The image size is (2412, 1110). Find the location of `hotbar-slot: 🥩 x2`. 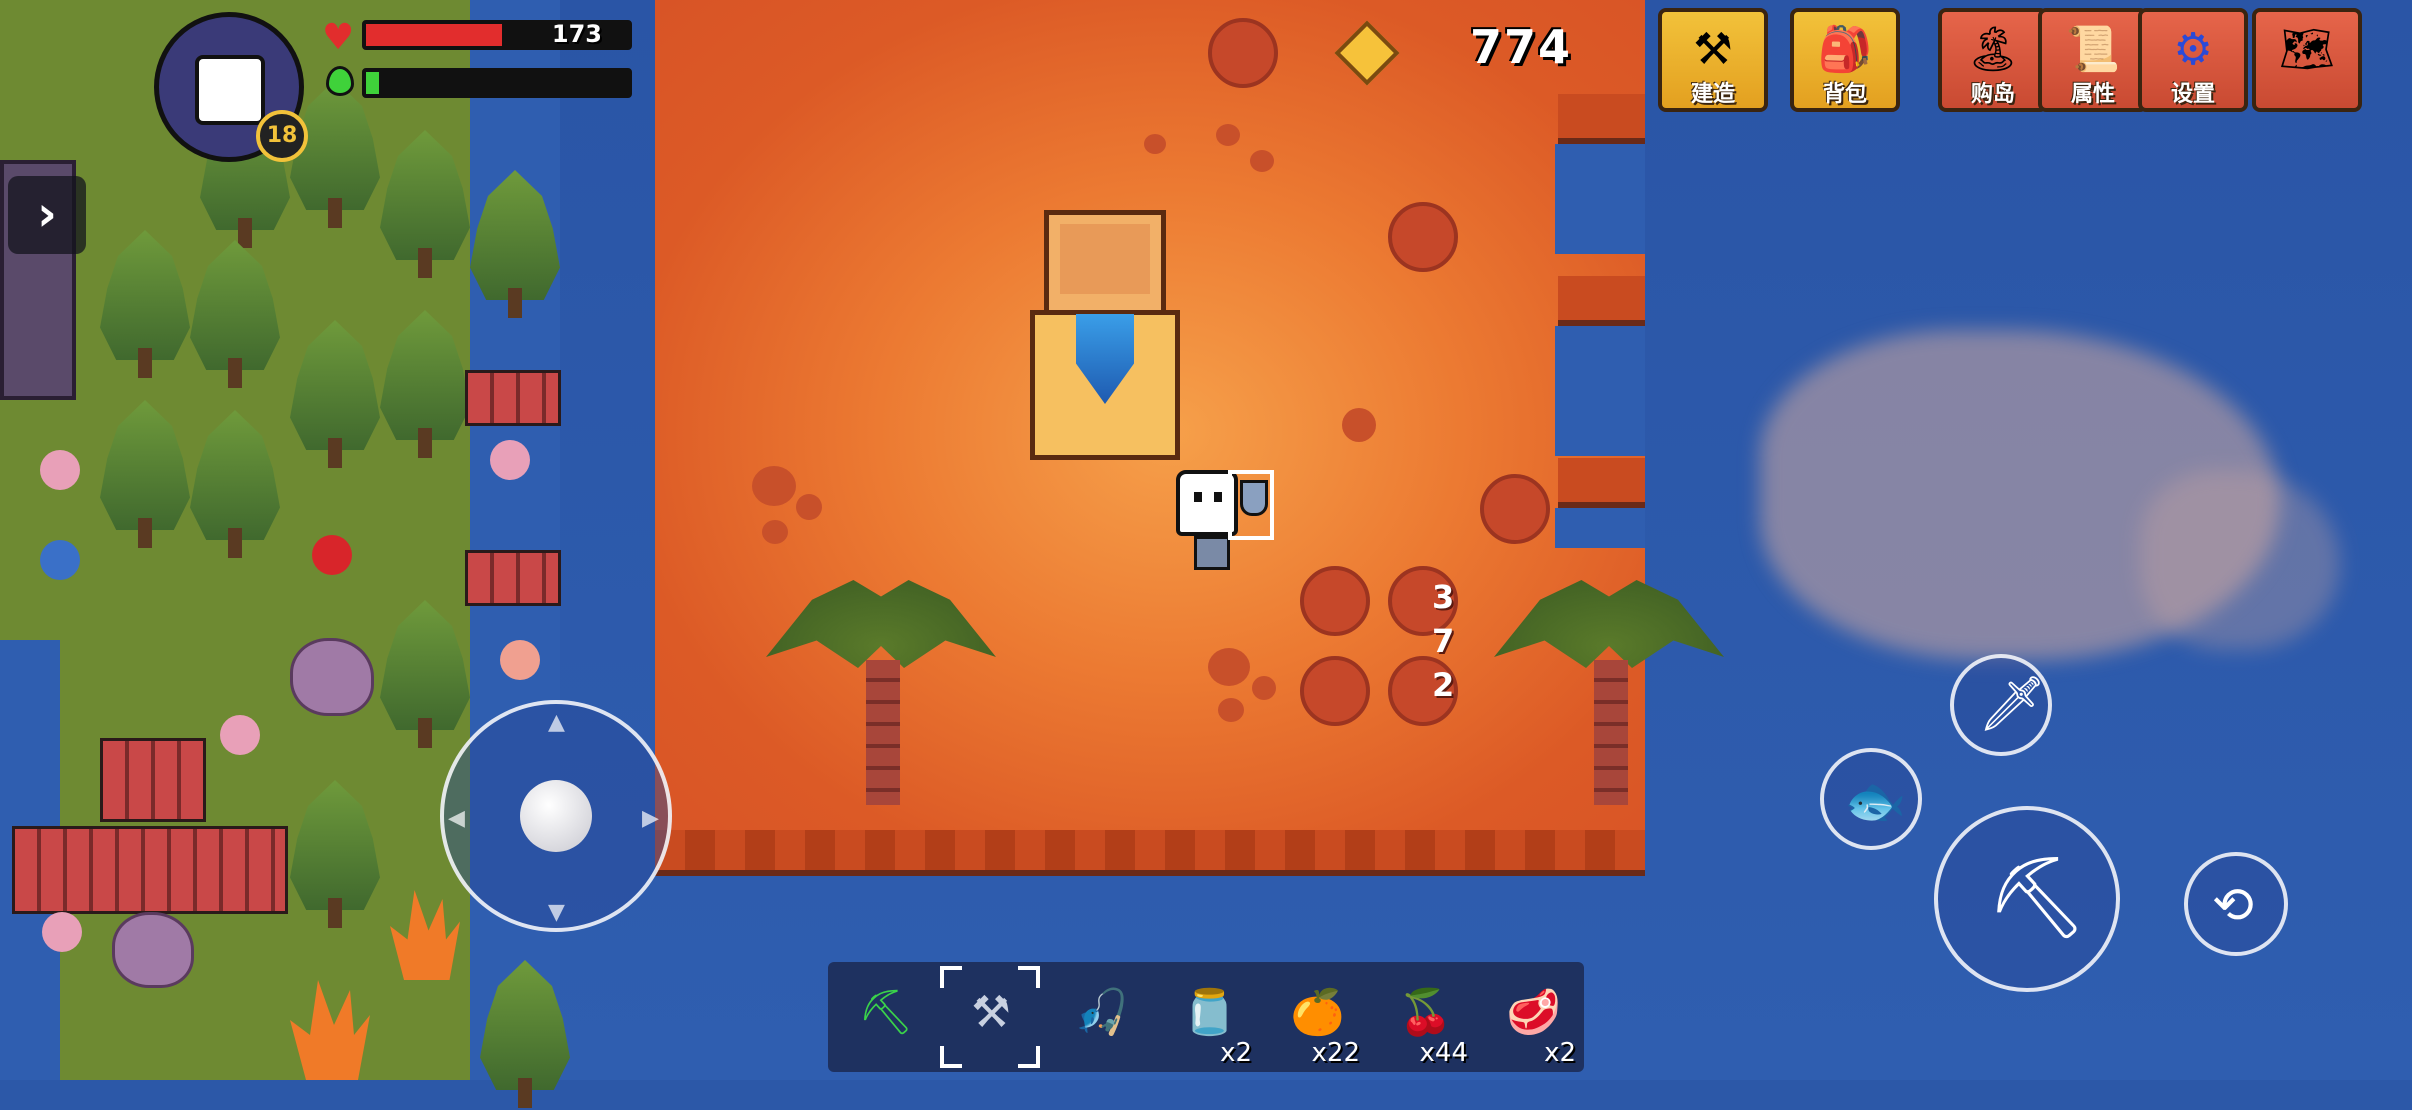

hotbar-slot: 🥩 x2 is located at coordinates (1530, 1017).